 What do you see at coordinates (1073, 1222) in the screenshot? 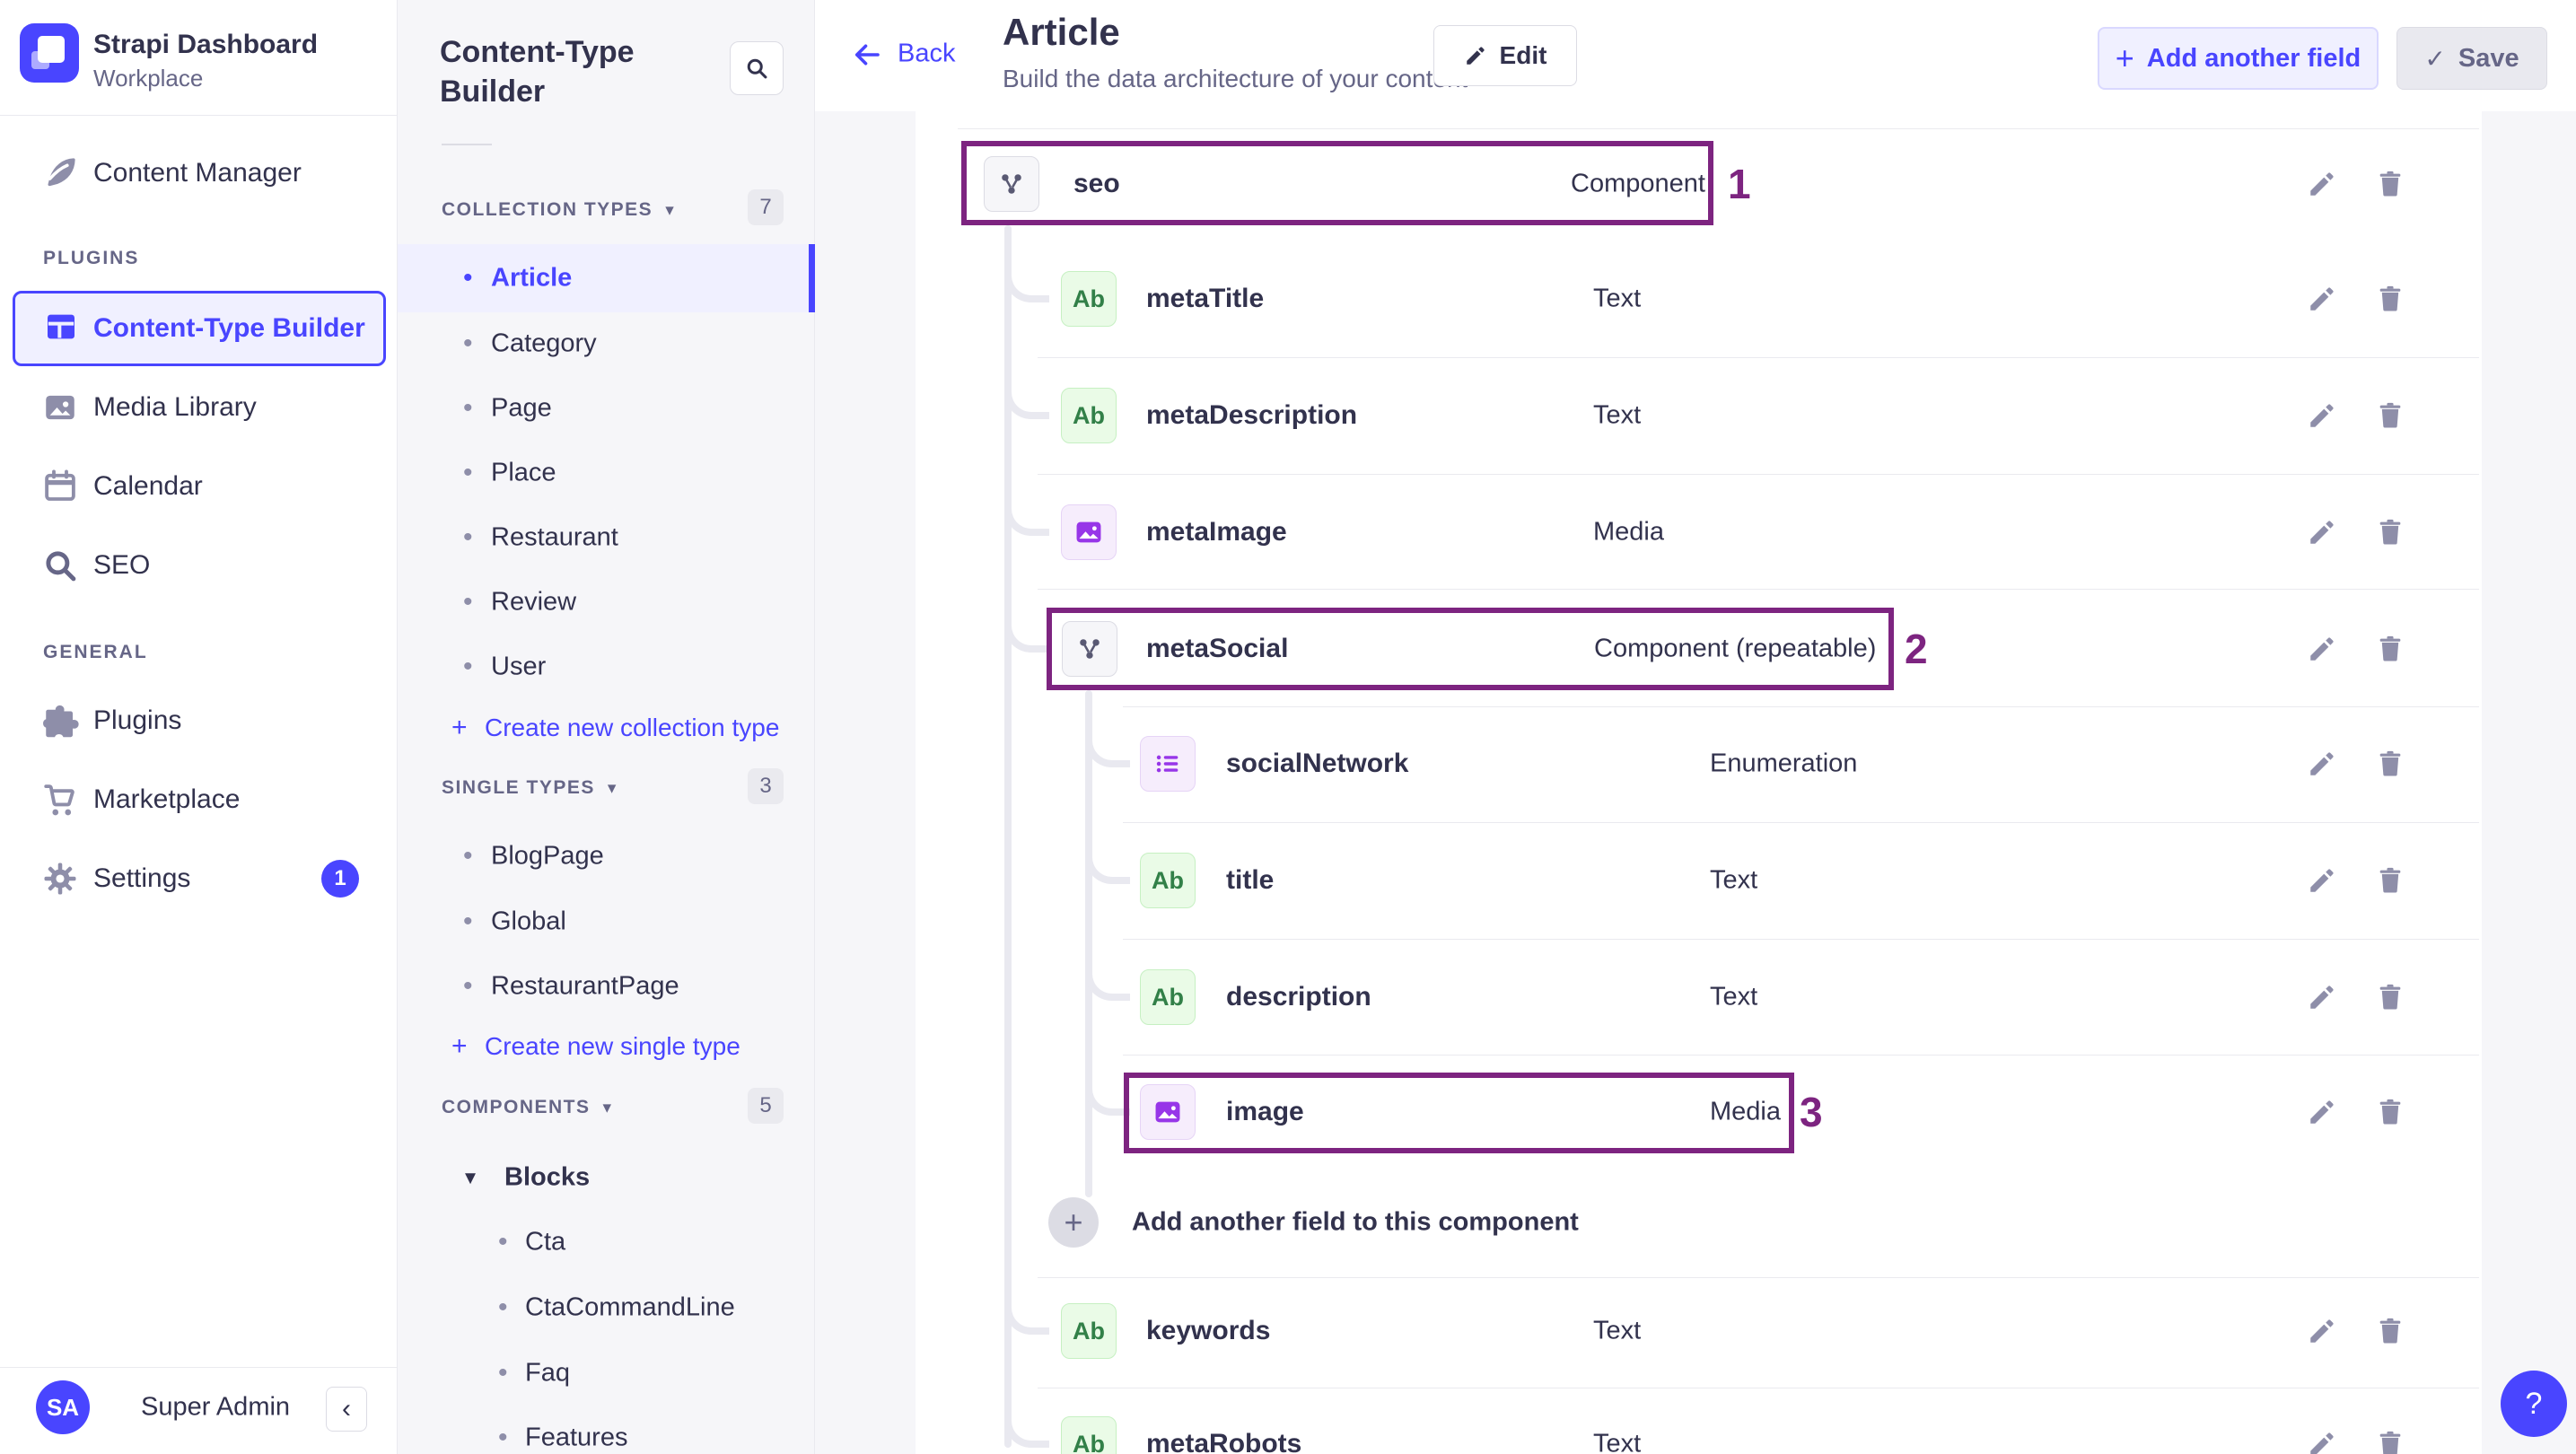
I see `add-component-field-button: +` at bounding box center [1073, 1222].